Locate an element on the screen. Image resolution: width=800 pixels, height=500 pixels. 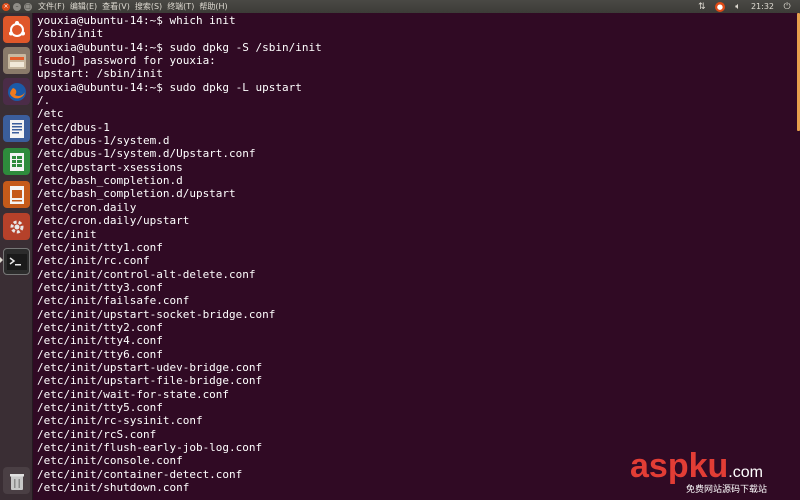
terminal-line: /etc/init/rc-sysinit.conf is located at coordinates (120, 421).